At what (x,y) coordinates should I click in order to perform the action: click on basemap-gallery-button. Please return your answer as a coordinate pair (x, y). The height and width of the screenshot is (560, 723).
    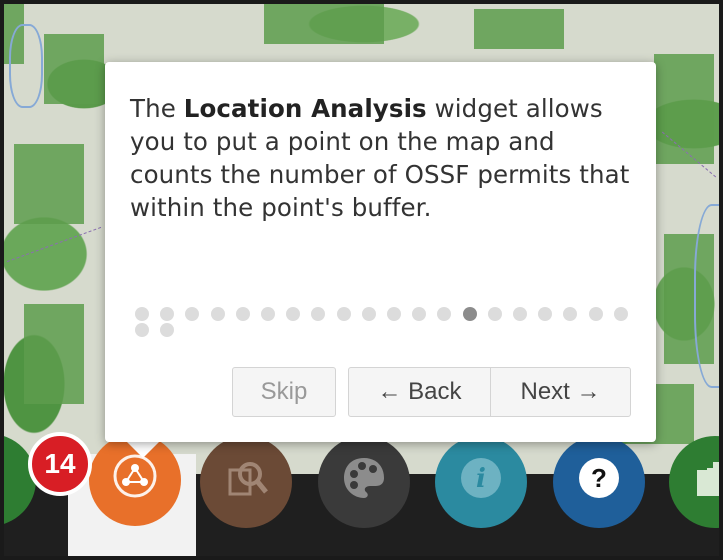
    Looking at the image, I should click on (364, 482).